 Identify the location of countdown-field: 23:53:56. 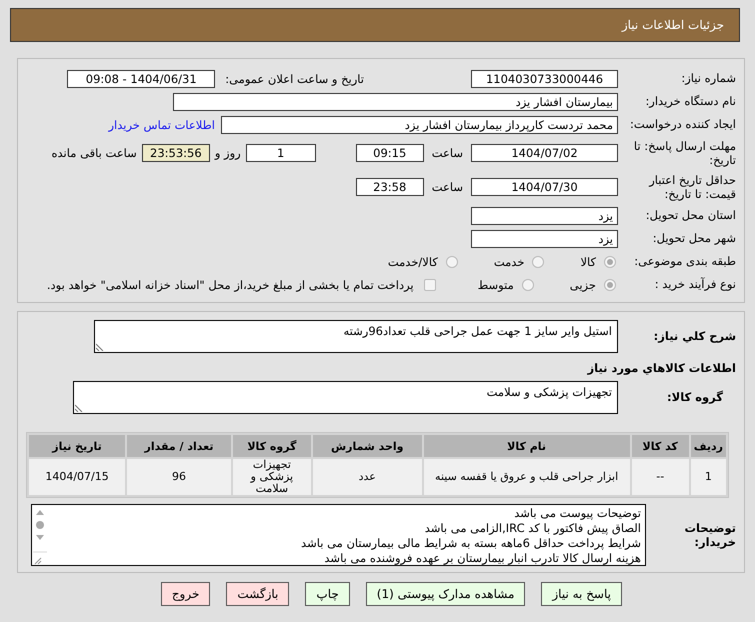
(176, 153).